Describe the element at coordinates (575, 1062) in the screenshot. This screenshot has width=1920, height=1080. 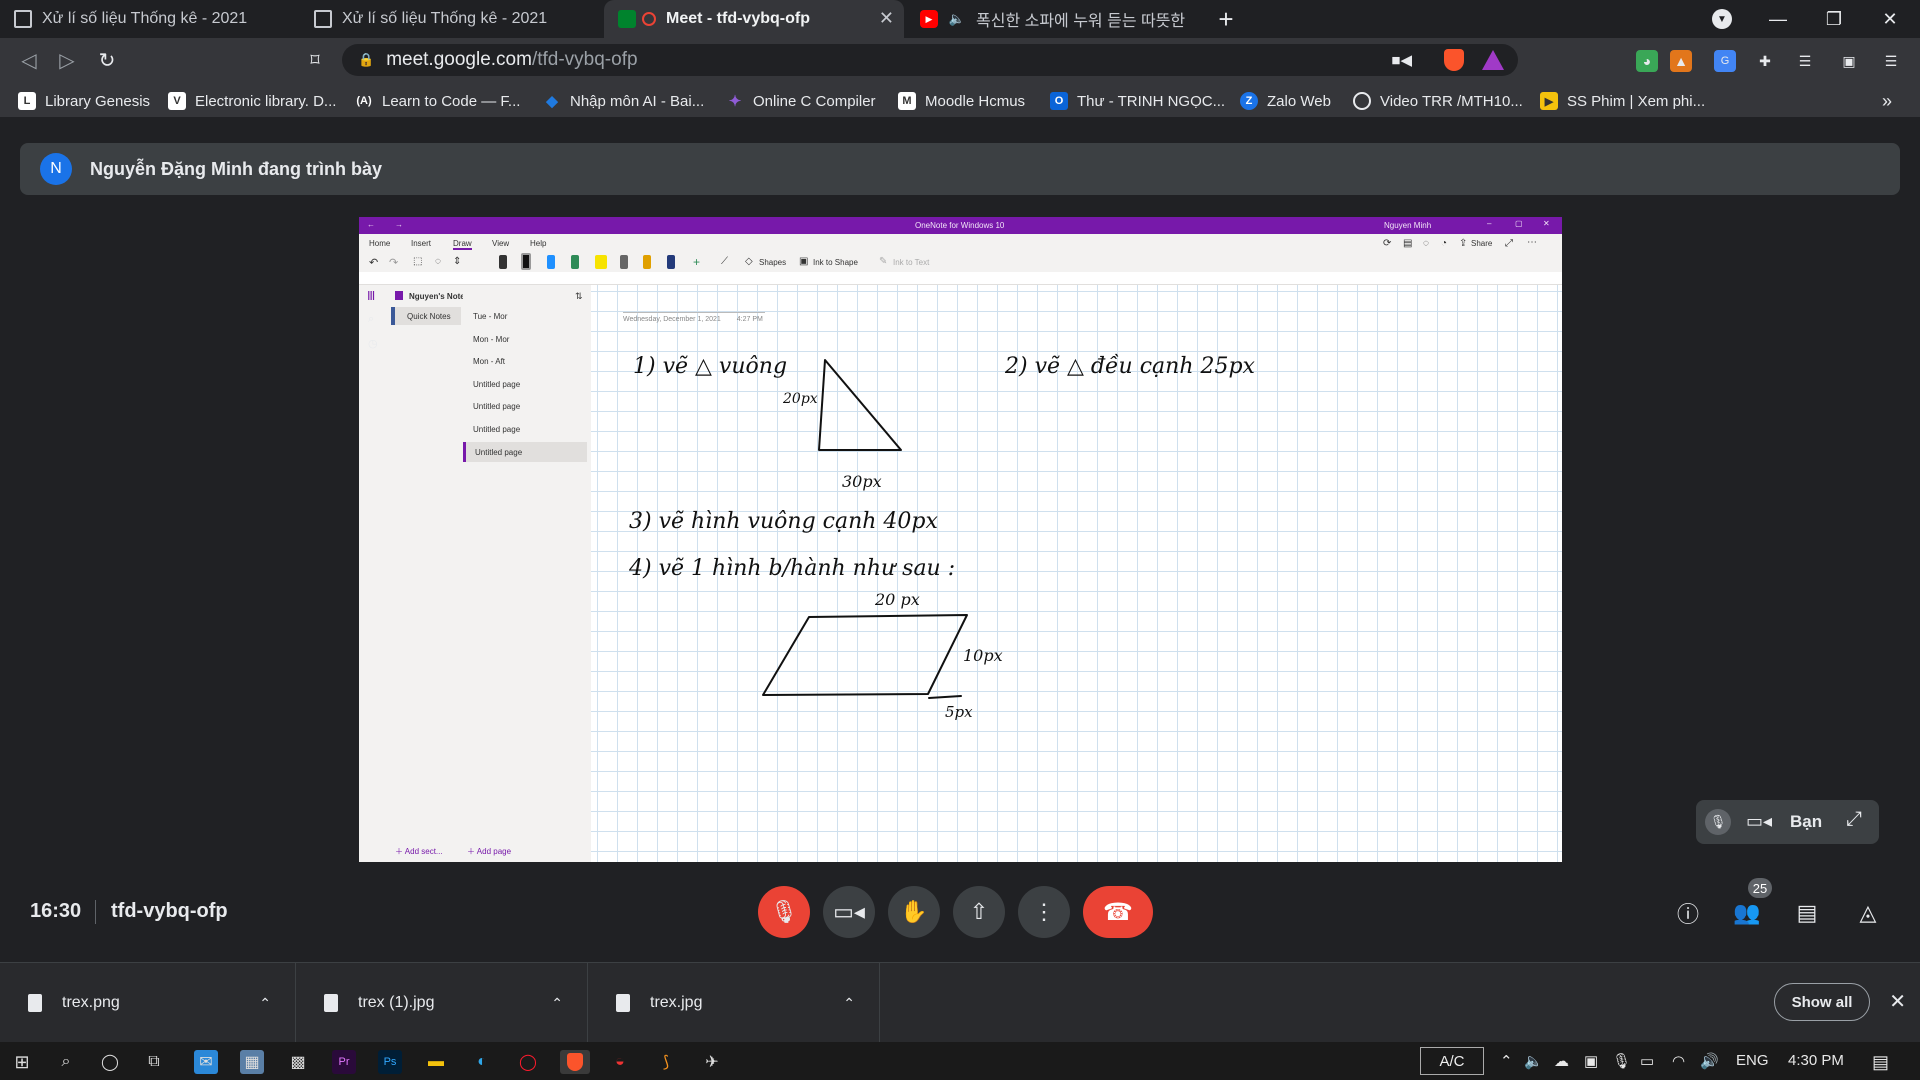
I see `brave-icon` at that location.